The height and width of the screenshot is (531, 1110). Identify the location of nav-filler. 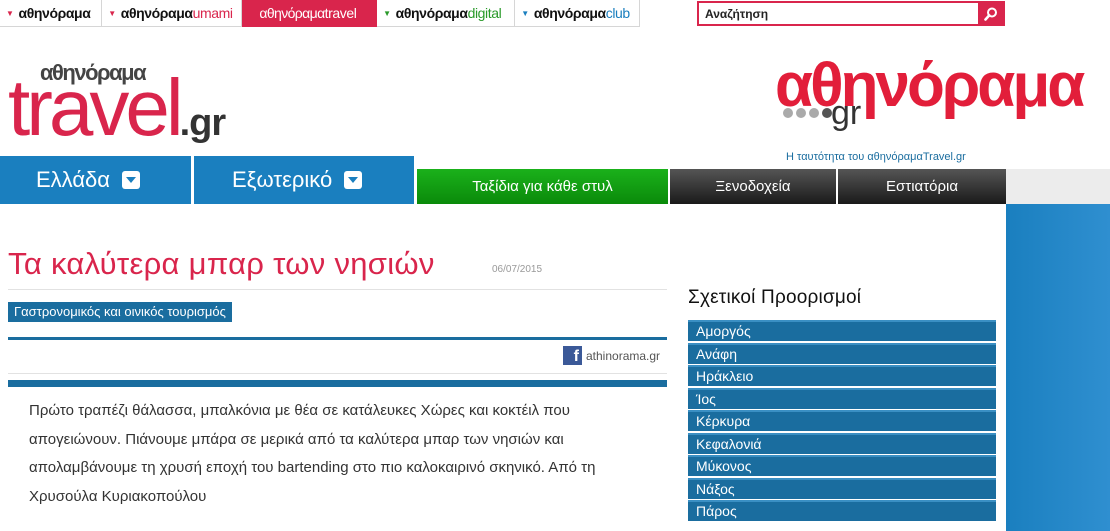
(1058, 186).